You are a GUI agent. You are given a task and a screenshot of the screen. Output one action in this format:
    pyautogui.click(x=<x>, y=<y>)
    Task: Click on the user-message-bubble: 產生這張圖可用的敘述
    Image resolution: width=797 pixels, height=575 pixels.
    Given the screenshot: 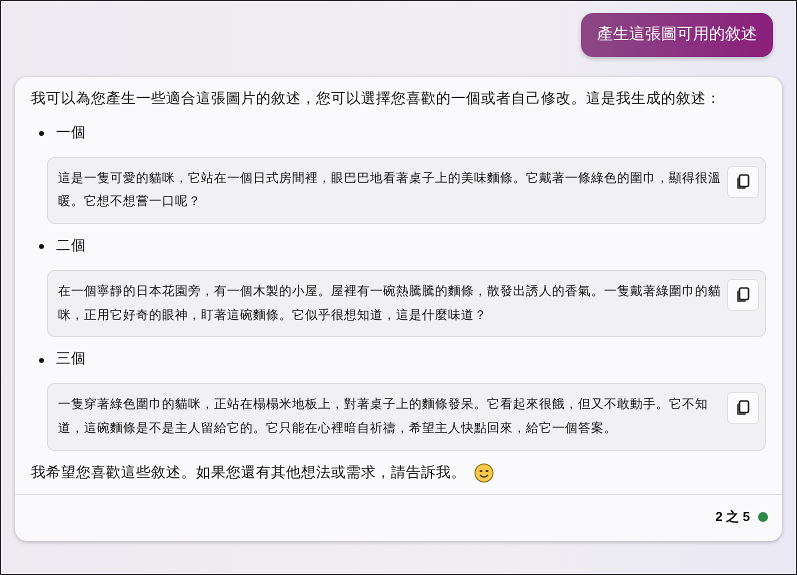 What is the action you would take?
    pyautogui.click(x=677, y=35)
    